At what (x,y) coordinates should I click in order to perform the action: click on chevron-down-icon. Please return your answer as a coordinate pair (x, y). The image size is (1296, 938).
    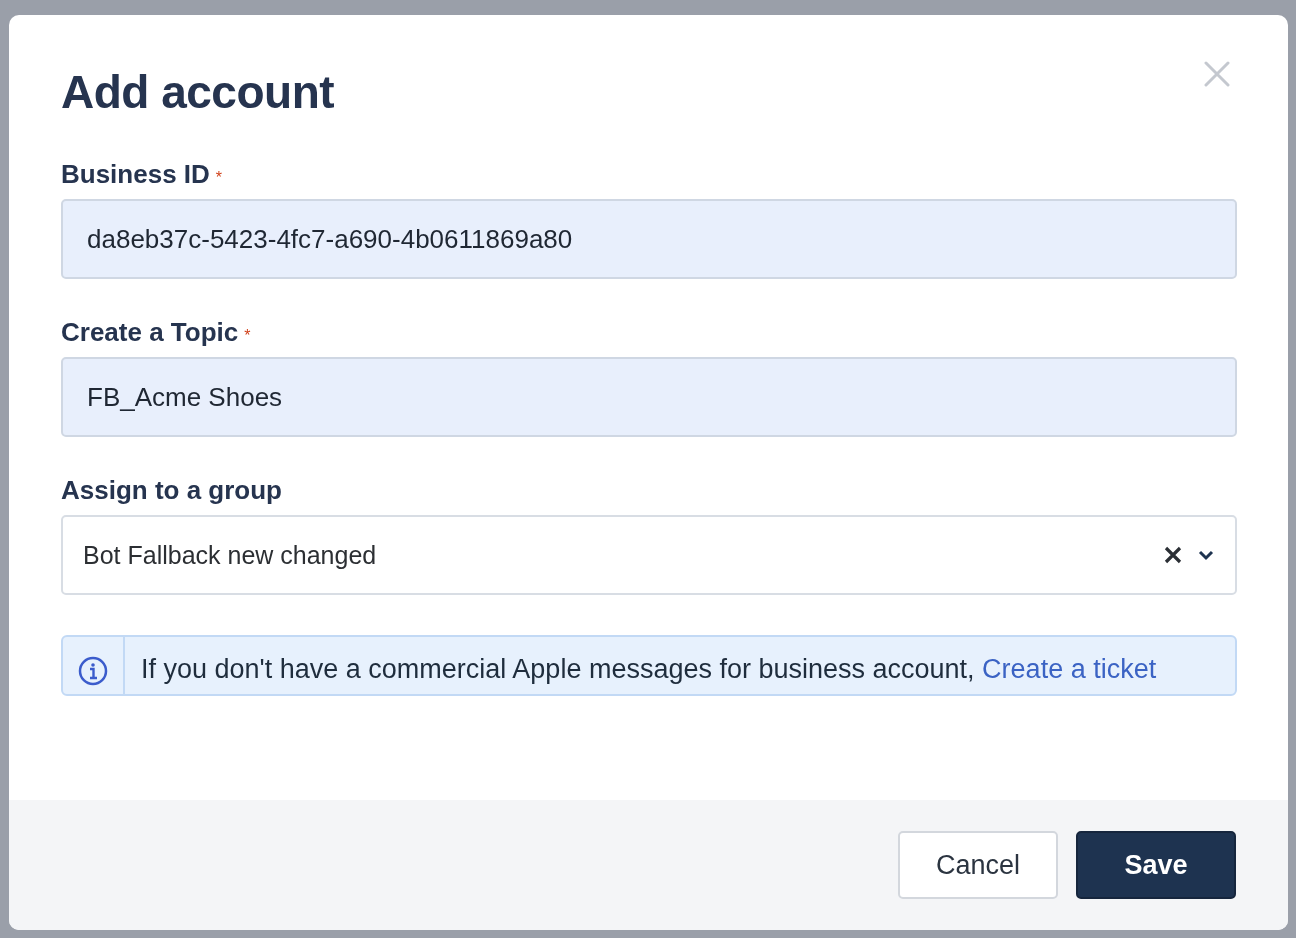
    Looking at the image, I should click on (1206, 555).